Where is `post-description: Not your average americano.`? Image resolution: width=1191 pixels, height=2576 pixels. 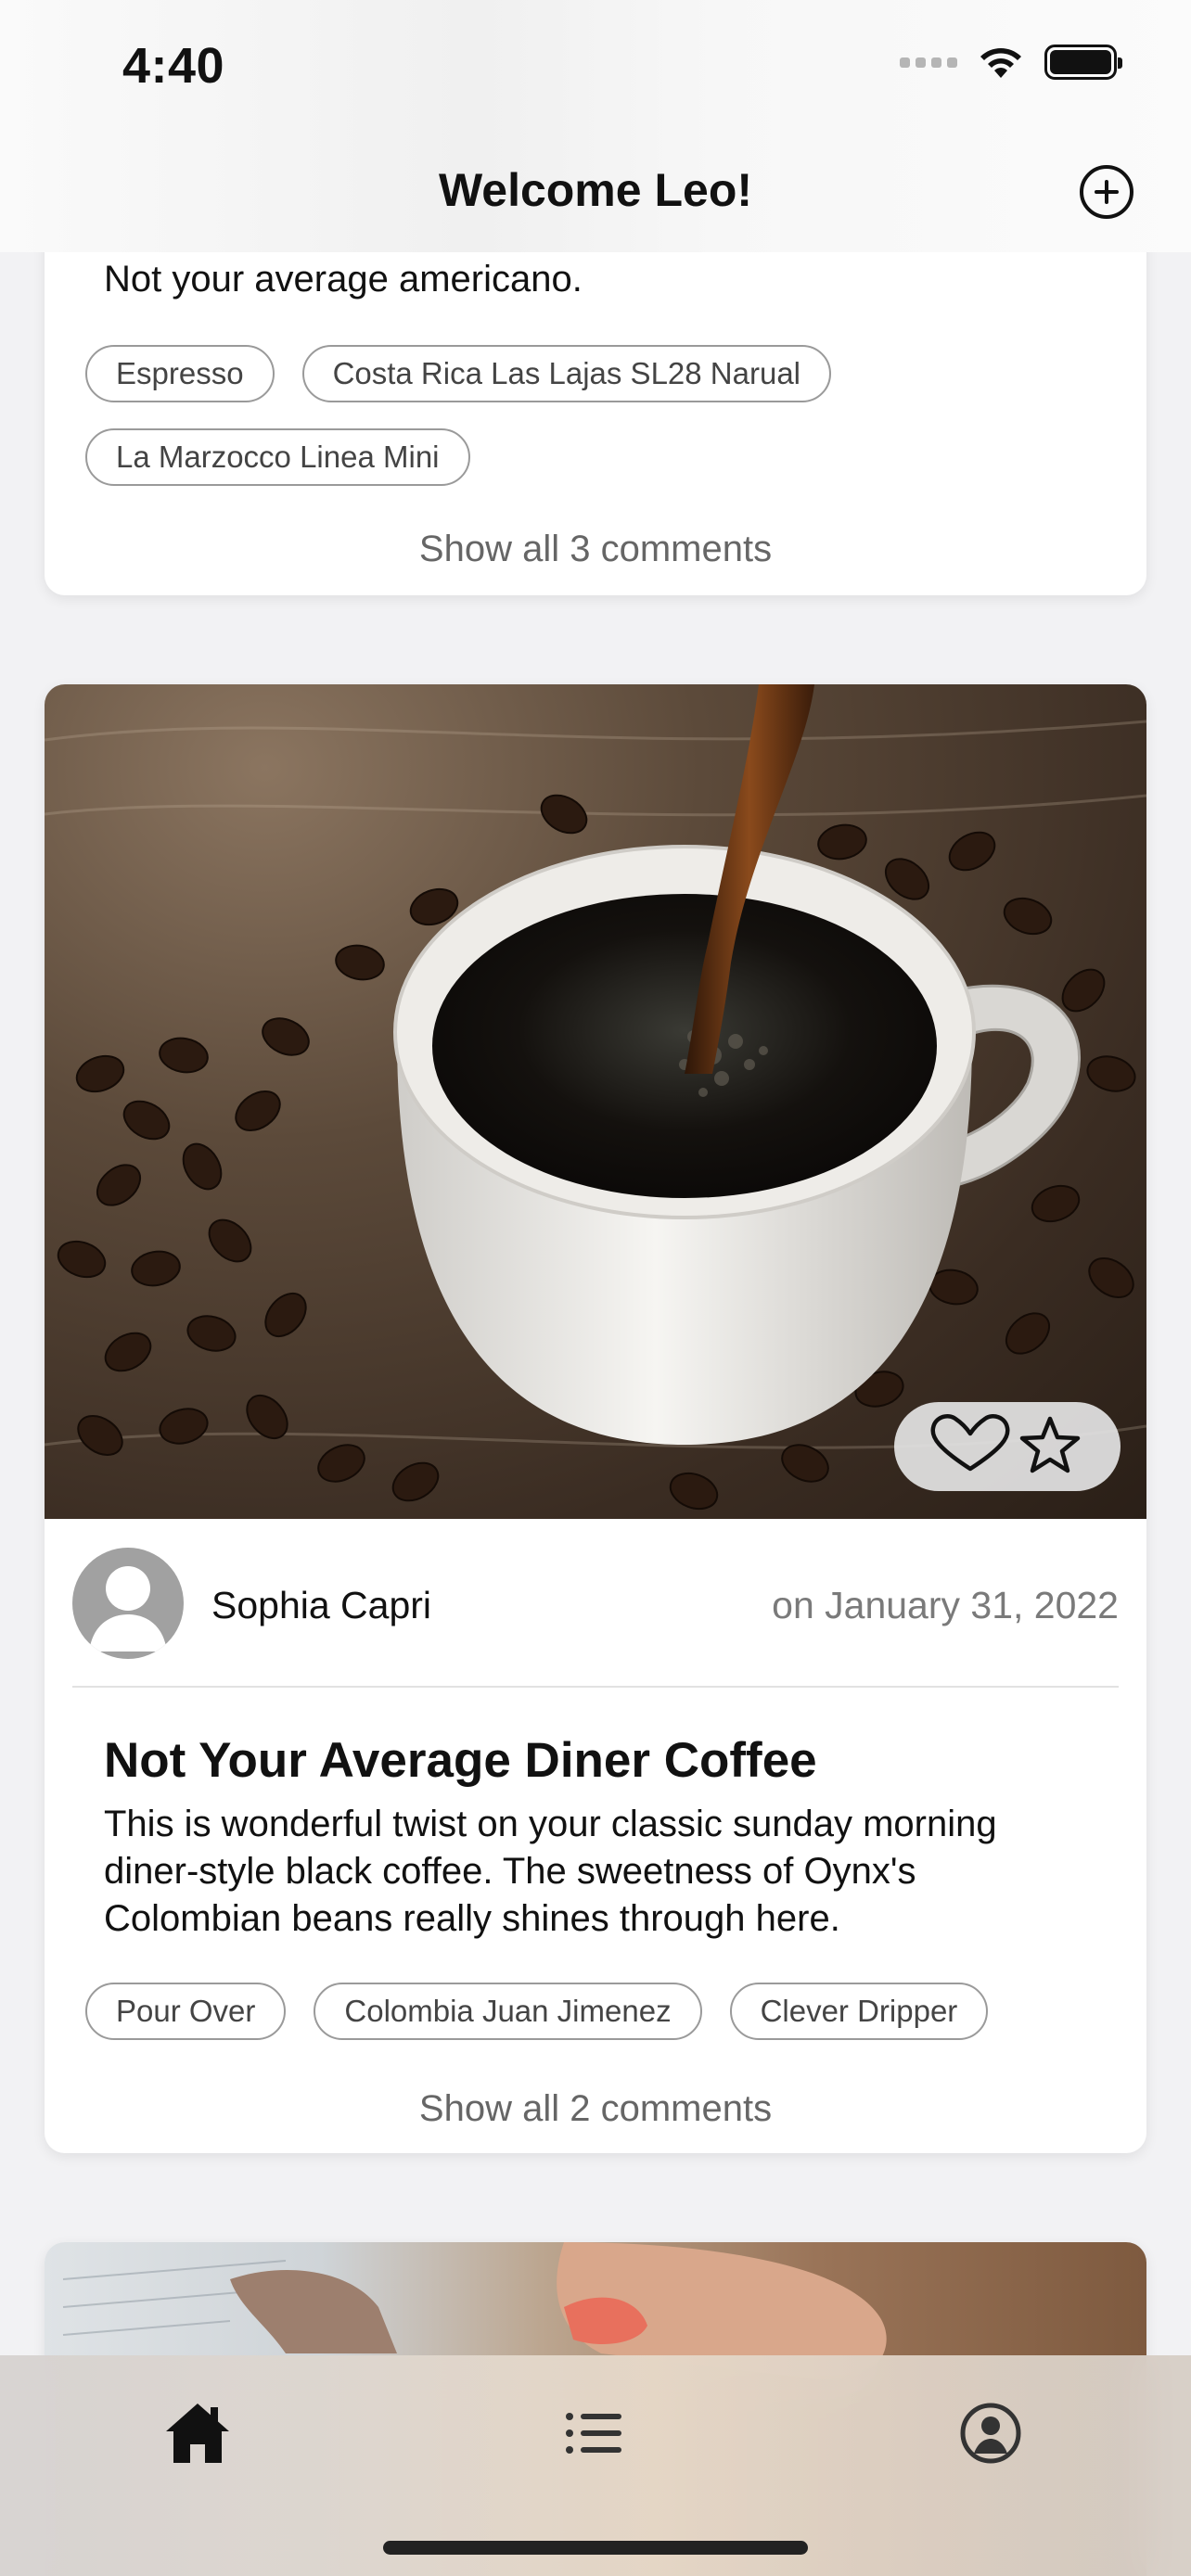
post-description: Not your average americano. is located at coordinates (343, 279).